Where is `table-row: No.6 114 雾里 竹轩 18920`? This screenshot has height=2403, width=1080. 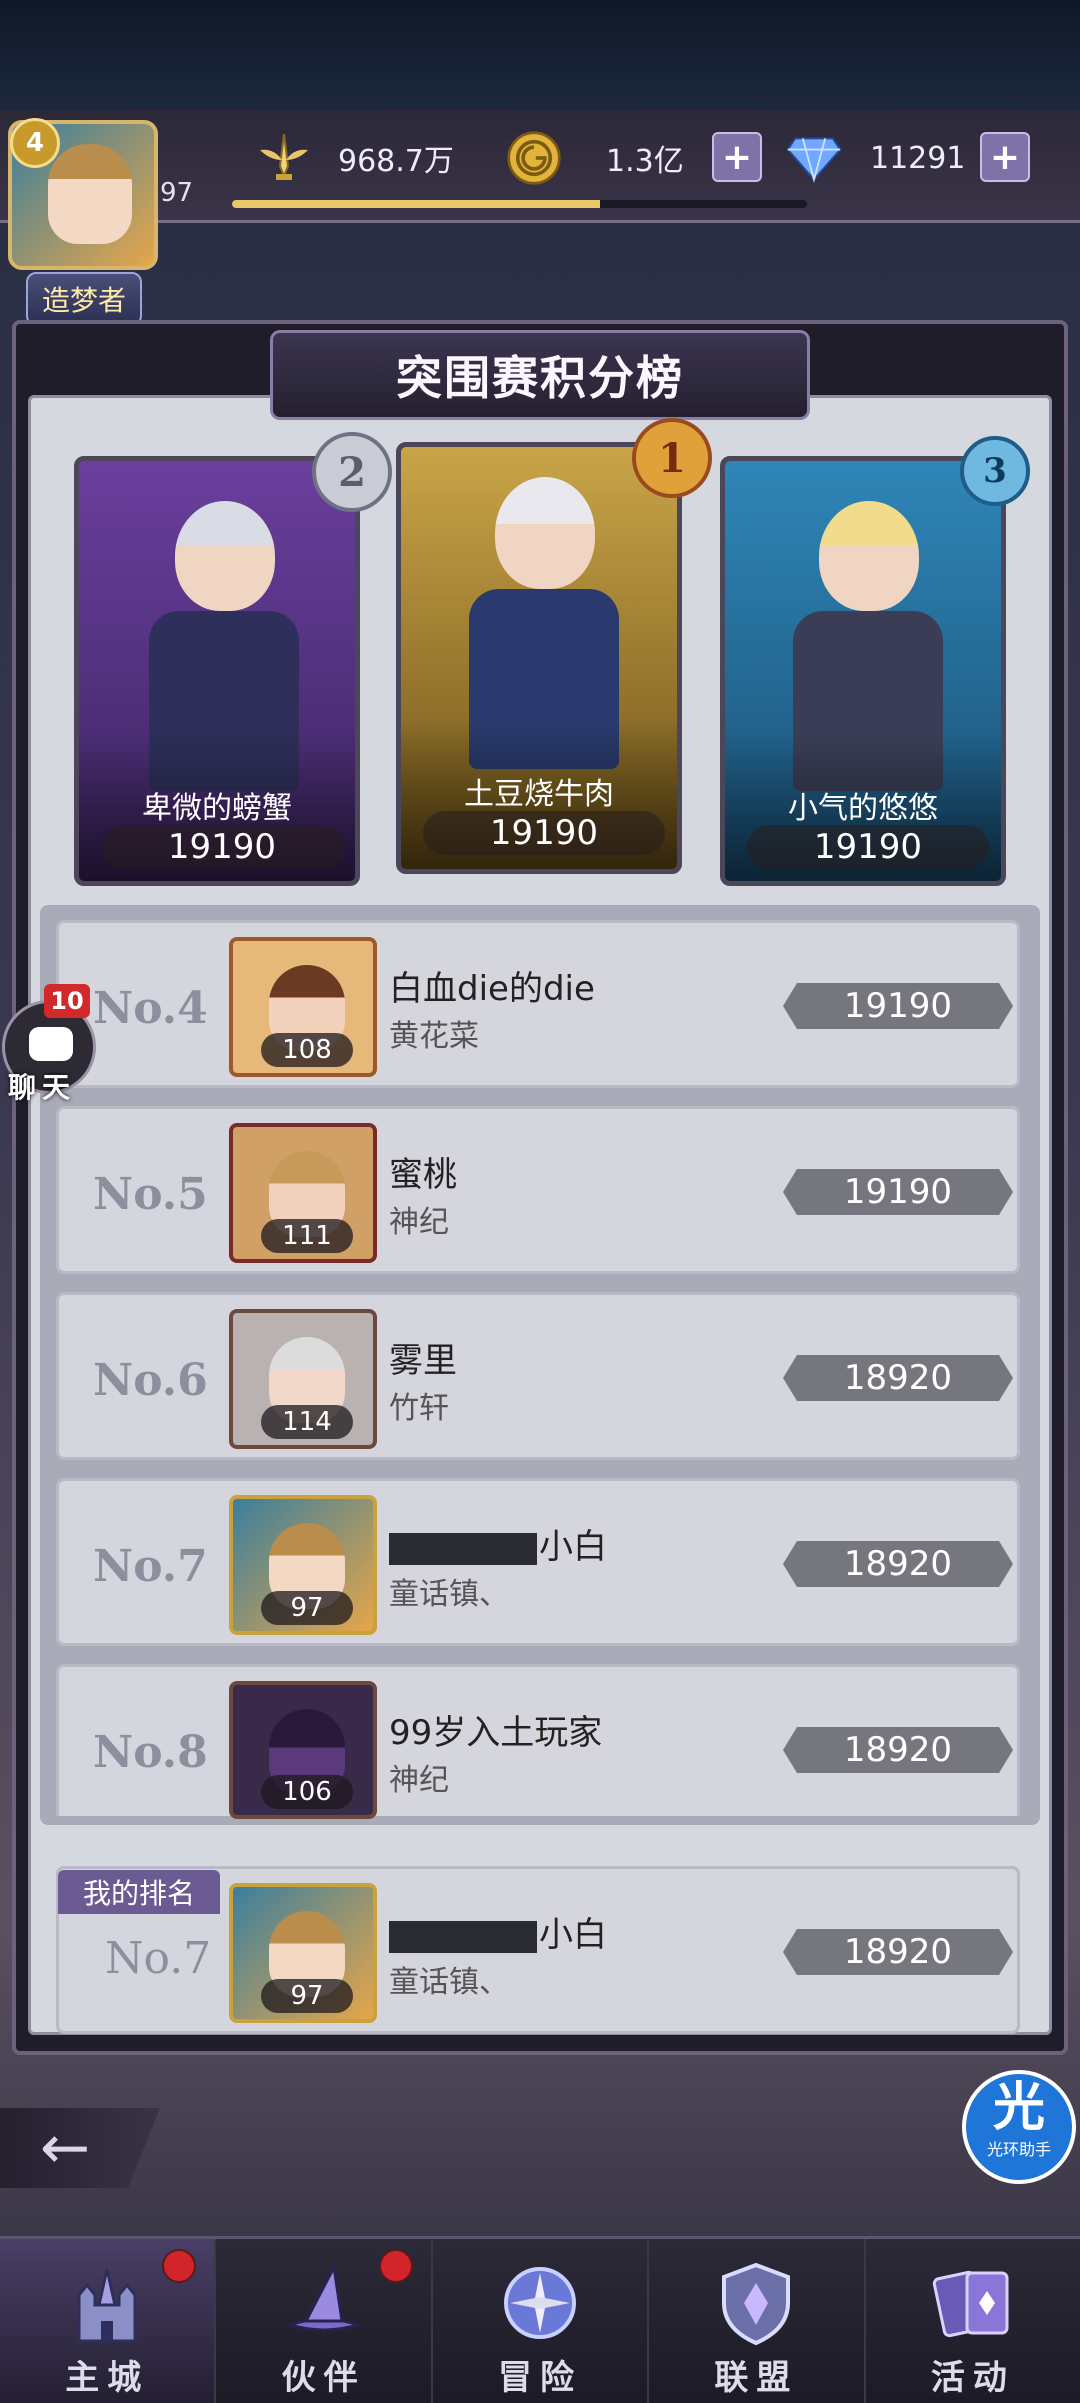 table-row: No.6 114 雾里 竹轩 18920 is located at coordinates (538, 1376).